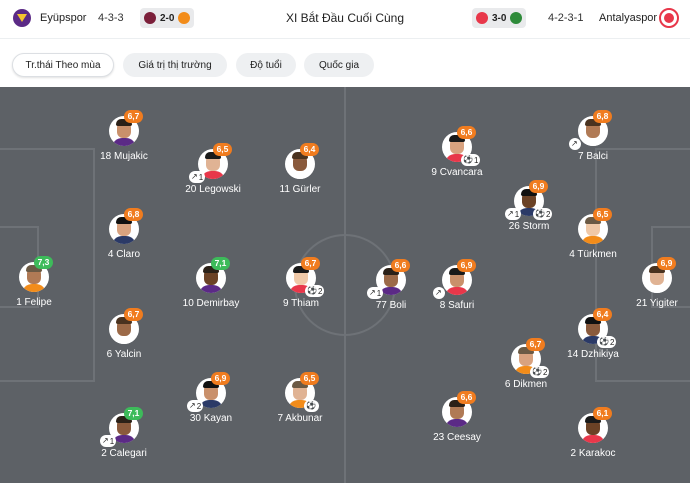  Describe the element at coordinates (602, 413) in the screenshot. I see `player-rating-badge: 6,1` at that location.